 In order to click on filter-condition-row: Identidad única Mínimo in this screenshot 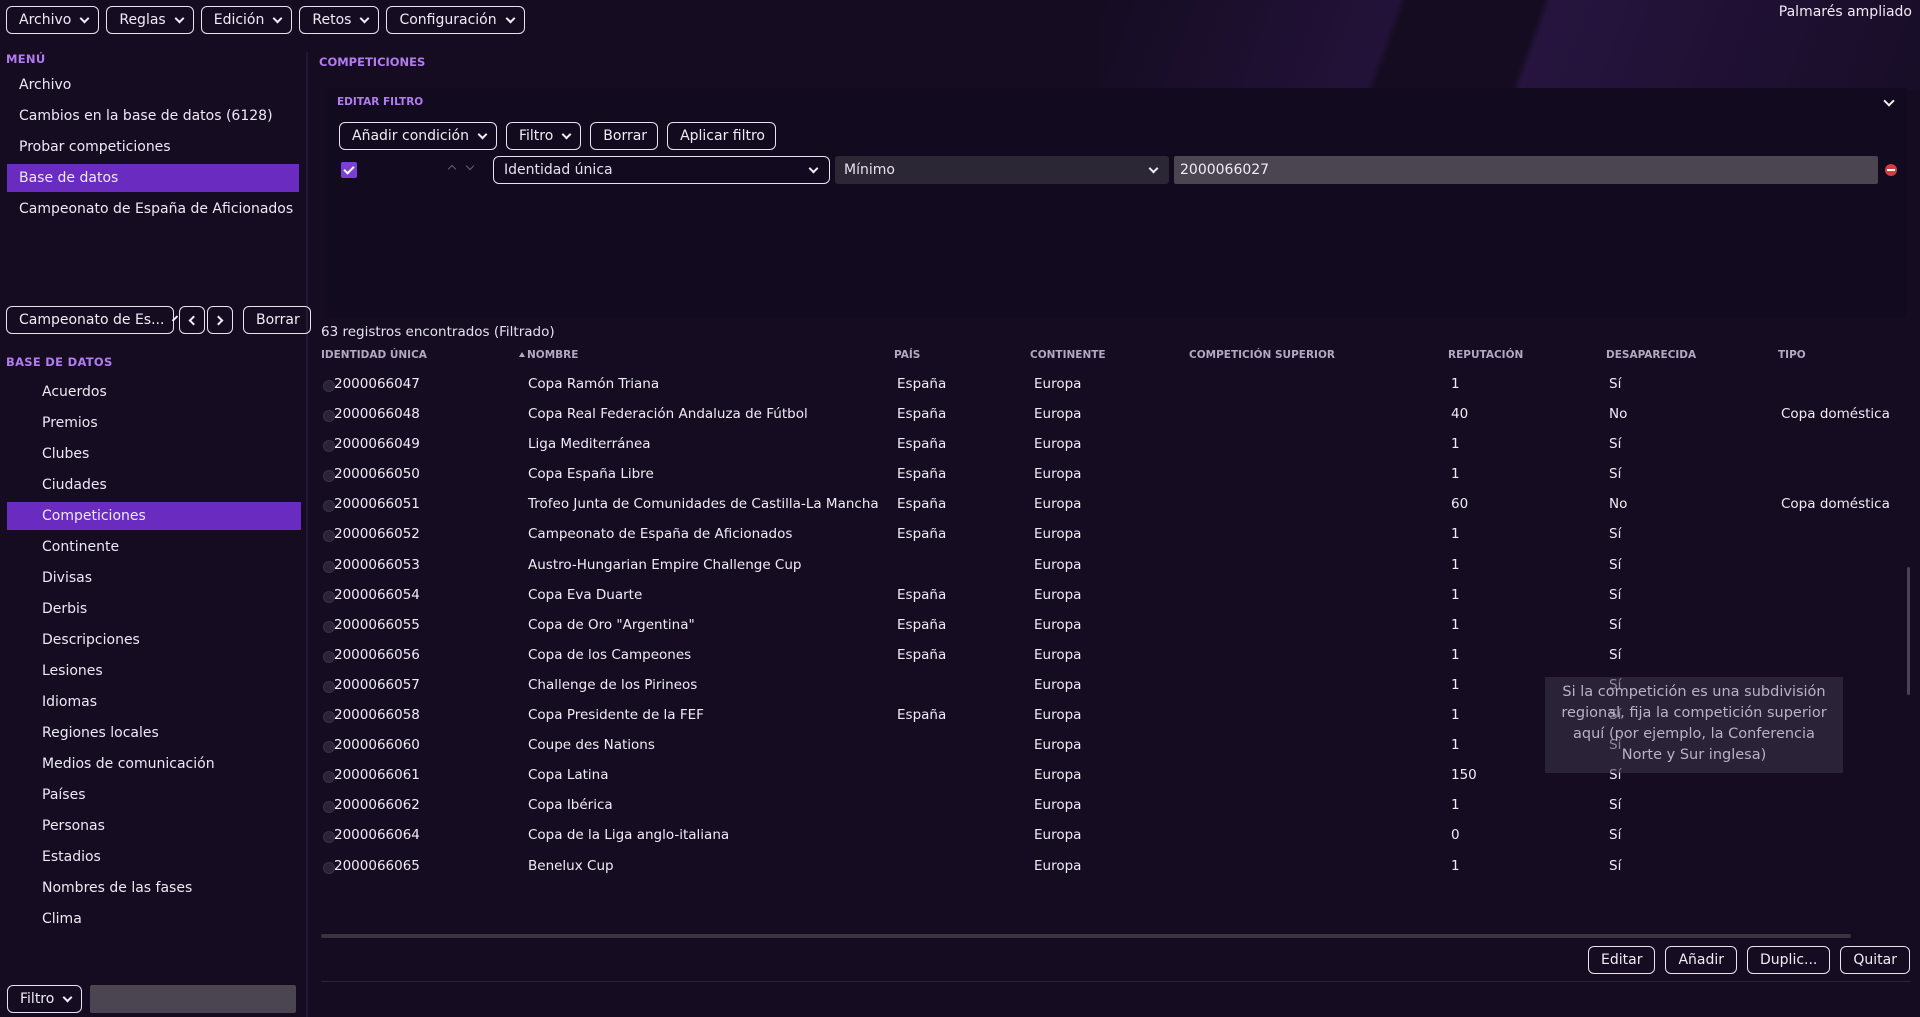, I will do `click(1123, 169)`.